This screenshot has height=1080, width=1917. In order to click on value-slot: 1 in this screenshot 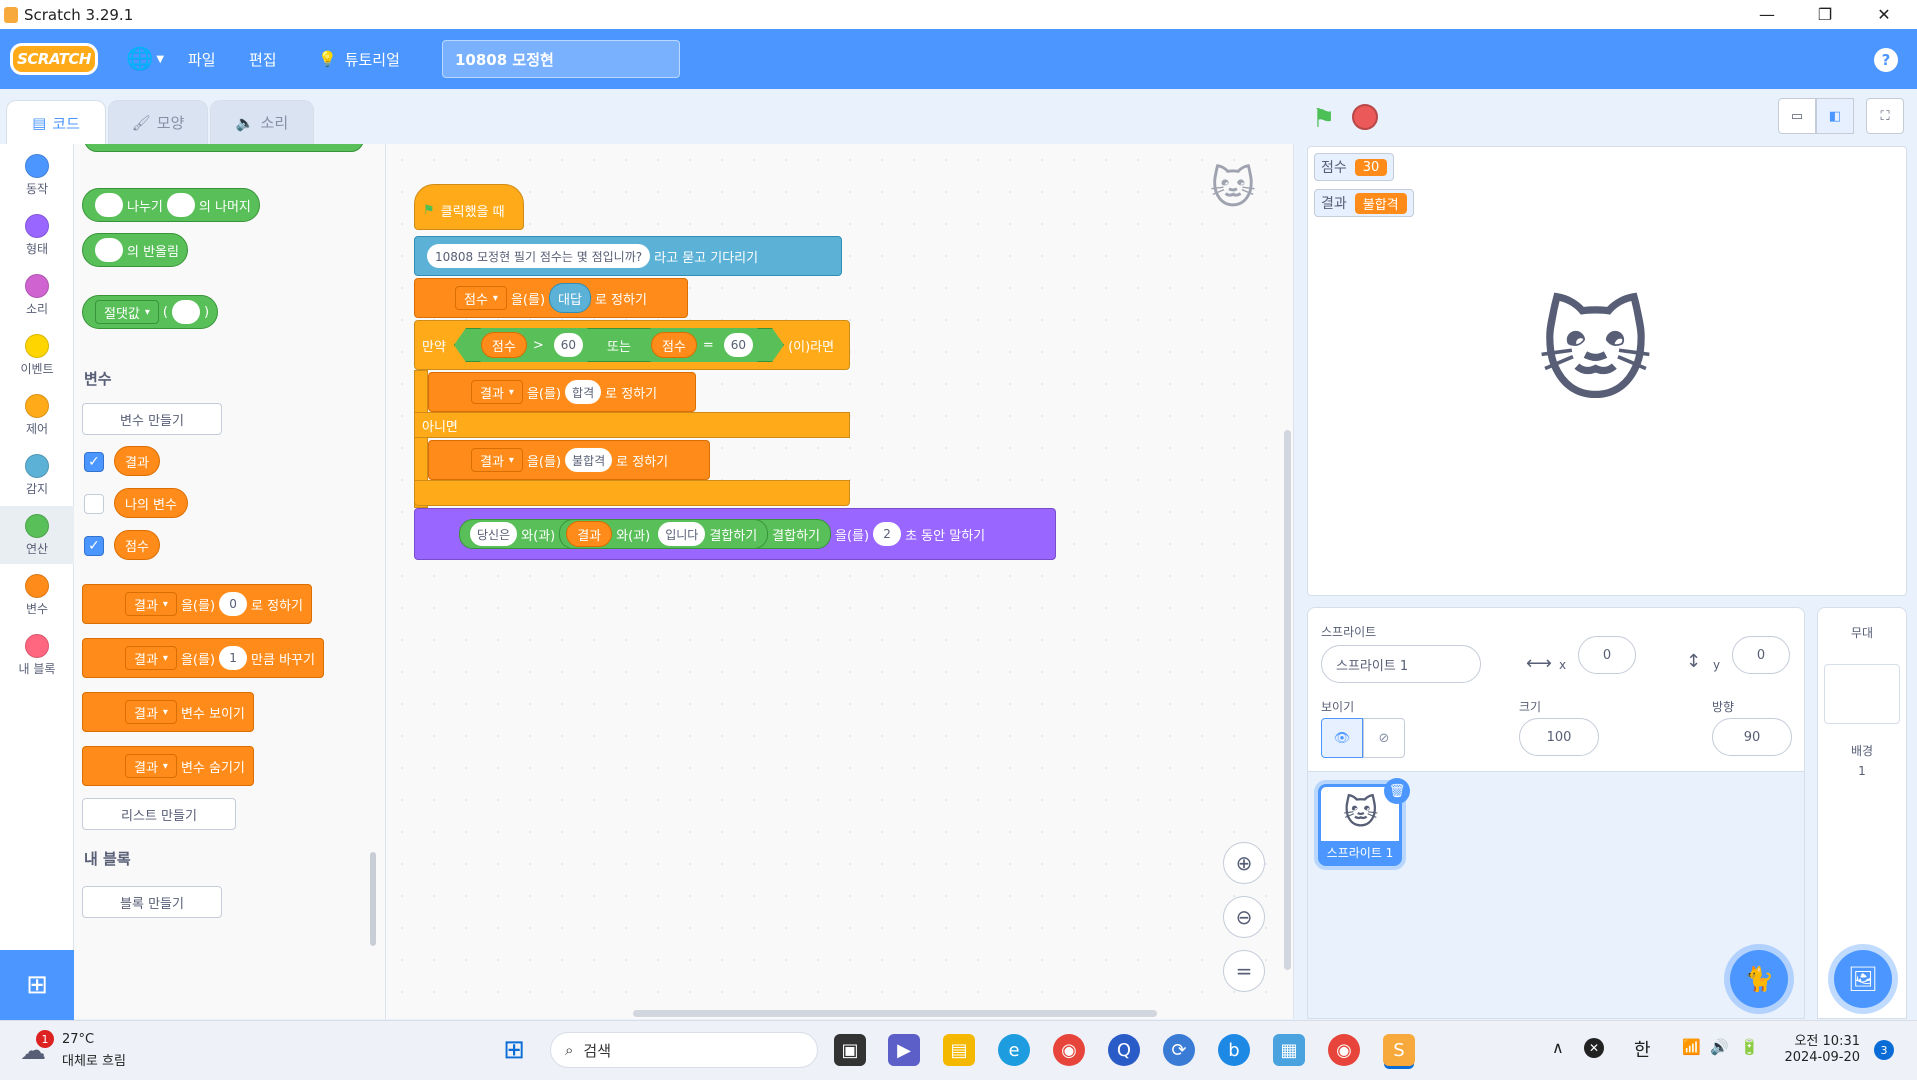, I will do `click(233, 658)`.